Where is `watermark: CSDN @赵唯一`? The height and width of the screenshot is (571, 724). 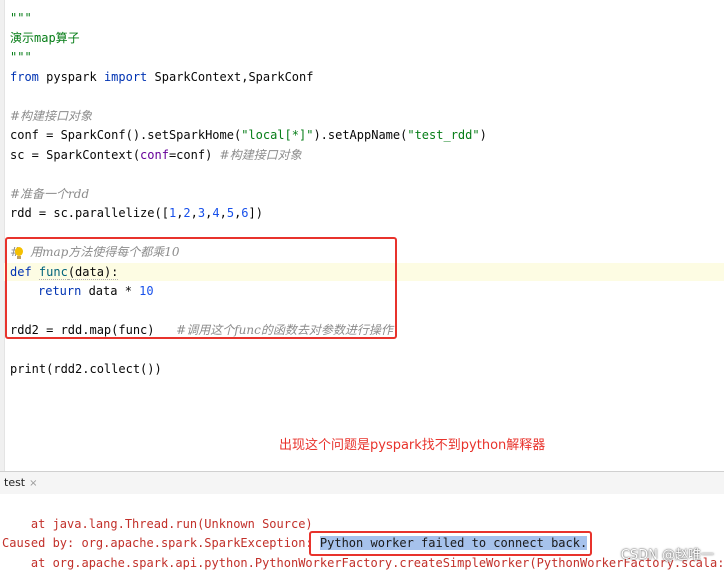
watermark: CSDN @赵唯一 is located at coordinates (667, 555).